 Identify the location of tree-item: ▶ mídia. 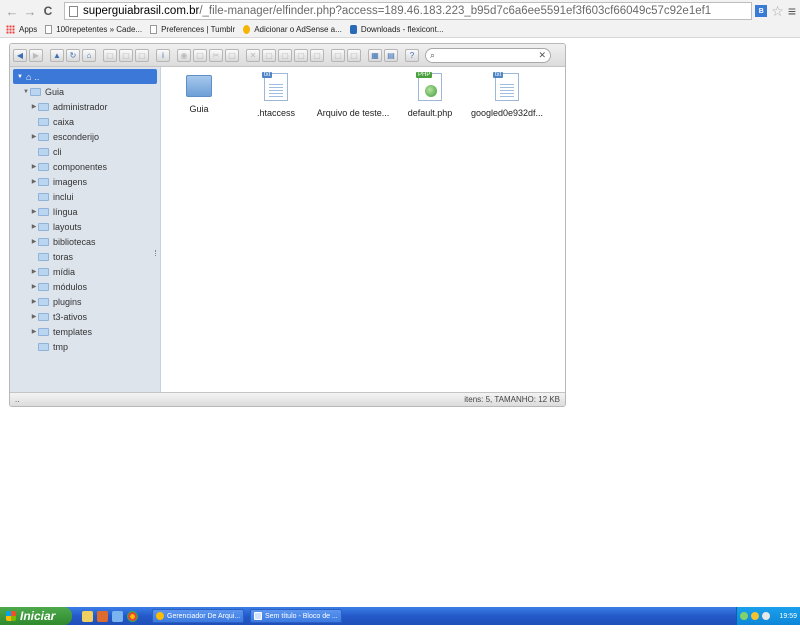
(85, 271).